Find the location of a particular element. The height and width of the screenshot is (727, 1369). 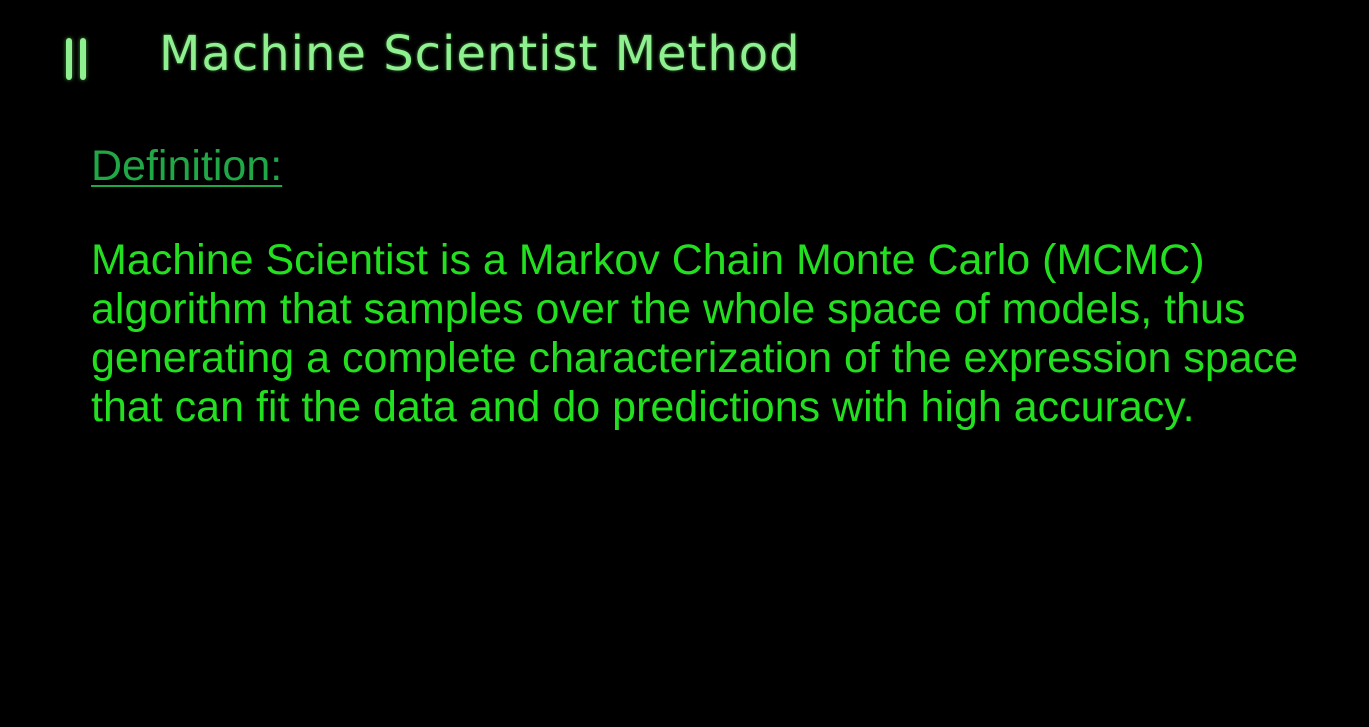

pause-bar-left is located at coordinates (69, 59).